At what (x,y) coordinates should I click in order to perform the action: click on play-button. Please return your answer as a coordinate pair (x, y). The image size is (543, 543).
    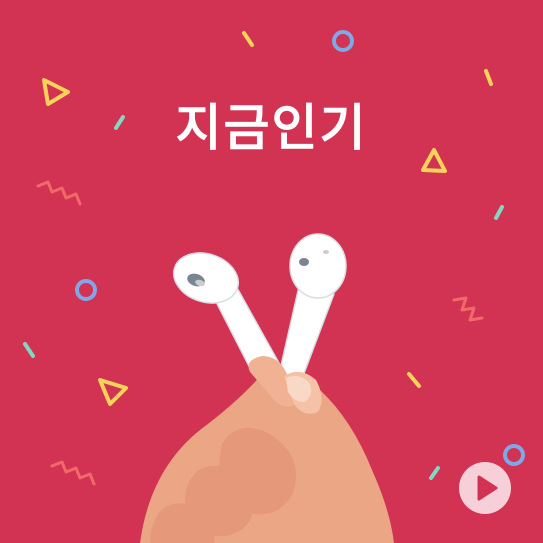
    Looking at the image, I should click on (485, 488).